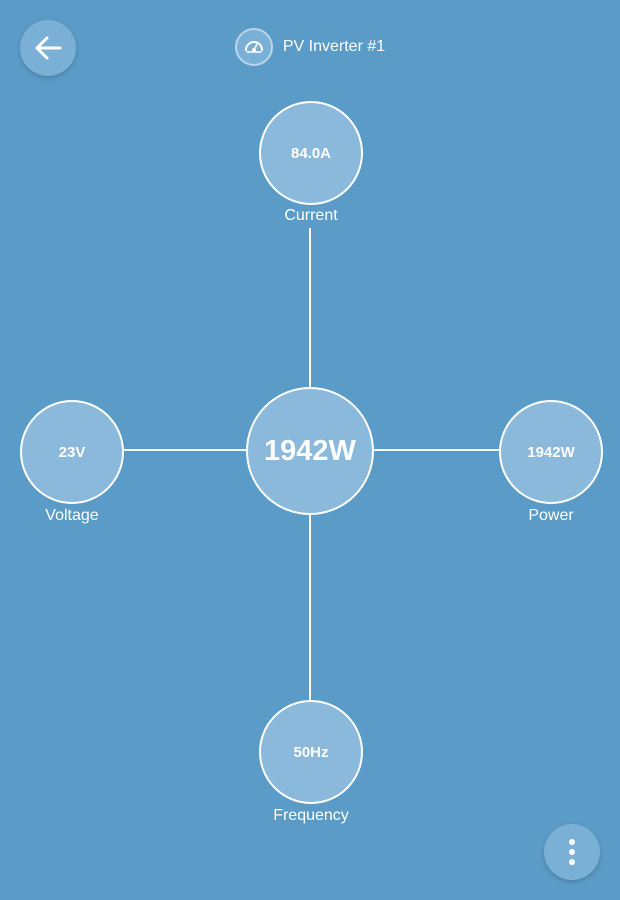 The image size is (620, 900). What do you see at coordinates (551, 515) in the screenshot?
I see `power-label: Power` at bounding box center [551, 515].